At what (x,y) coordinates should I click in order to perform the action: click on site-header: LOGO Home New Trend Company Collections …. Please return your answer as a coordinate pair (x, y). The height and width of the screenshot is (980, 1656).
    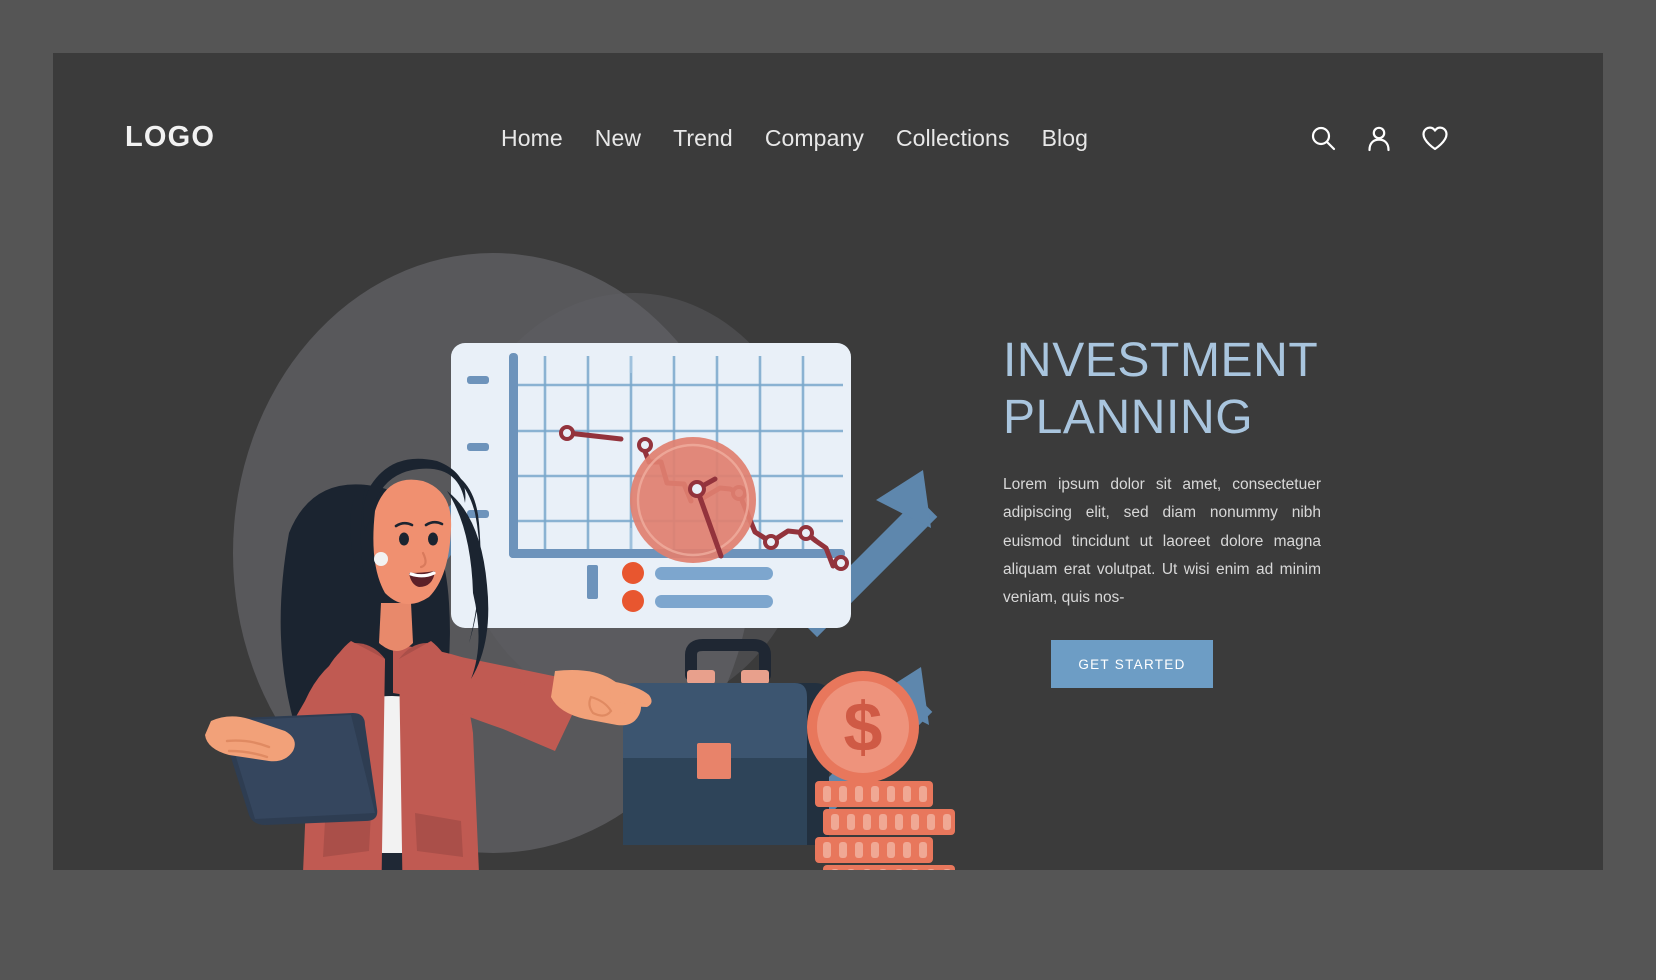
    Looking at the image, I should click on (828, 123).